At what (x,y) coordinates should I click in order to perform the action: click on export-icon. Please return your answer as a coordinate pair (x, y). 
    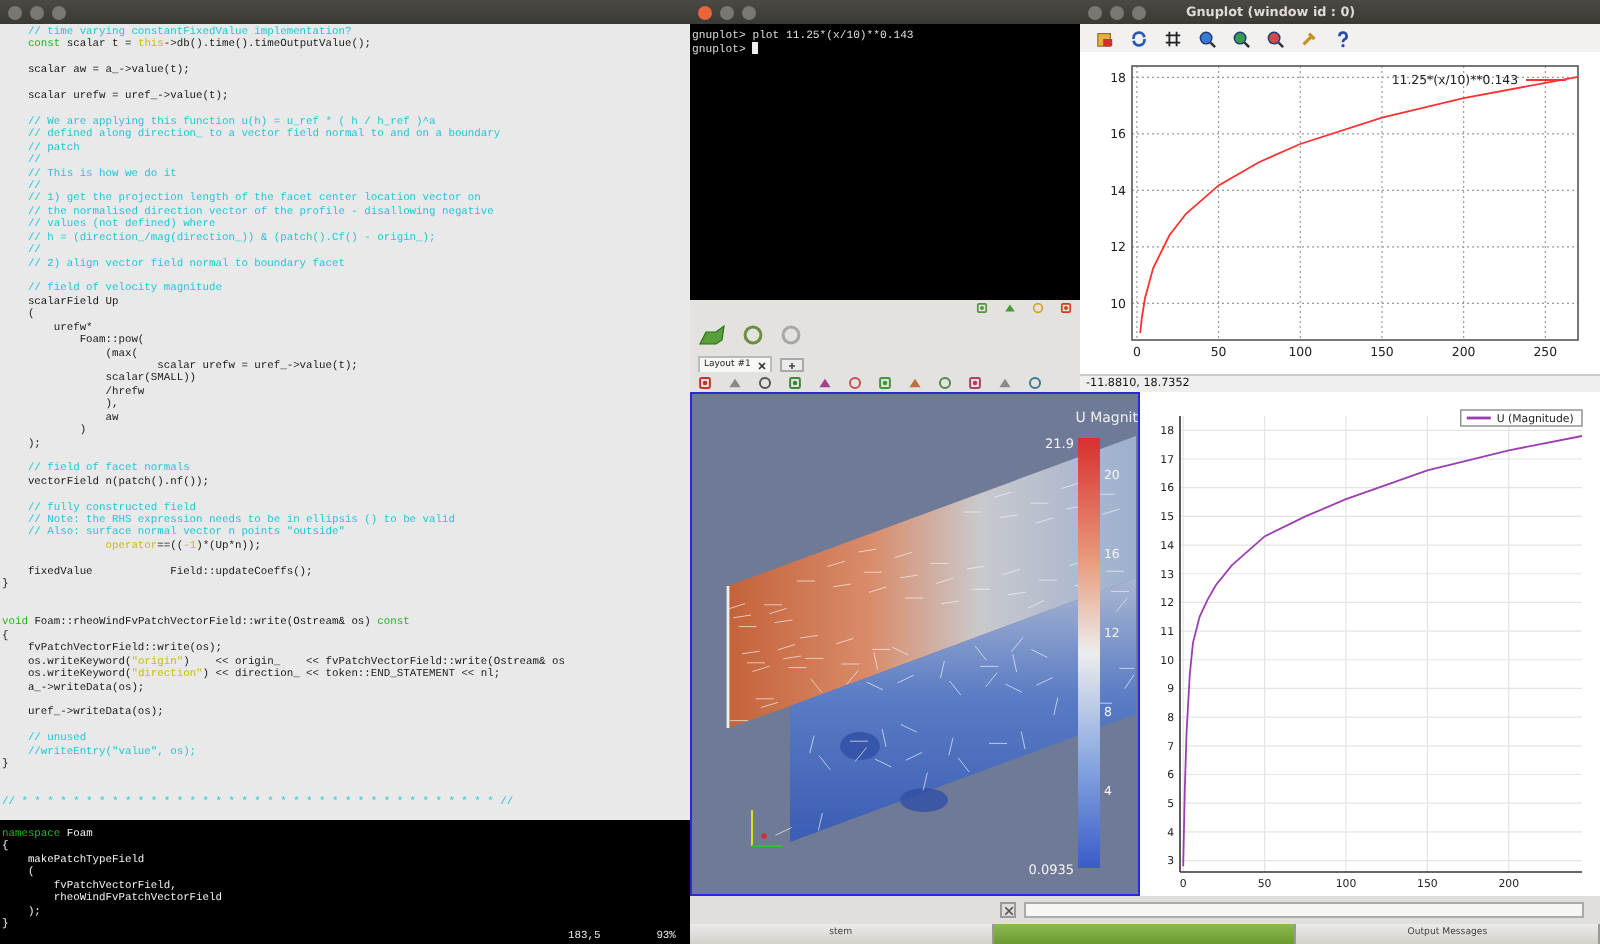
    Looking at the image, I should click on (1105, 38).